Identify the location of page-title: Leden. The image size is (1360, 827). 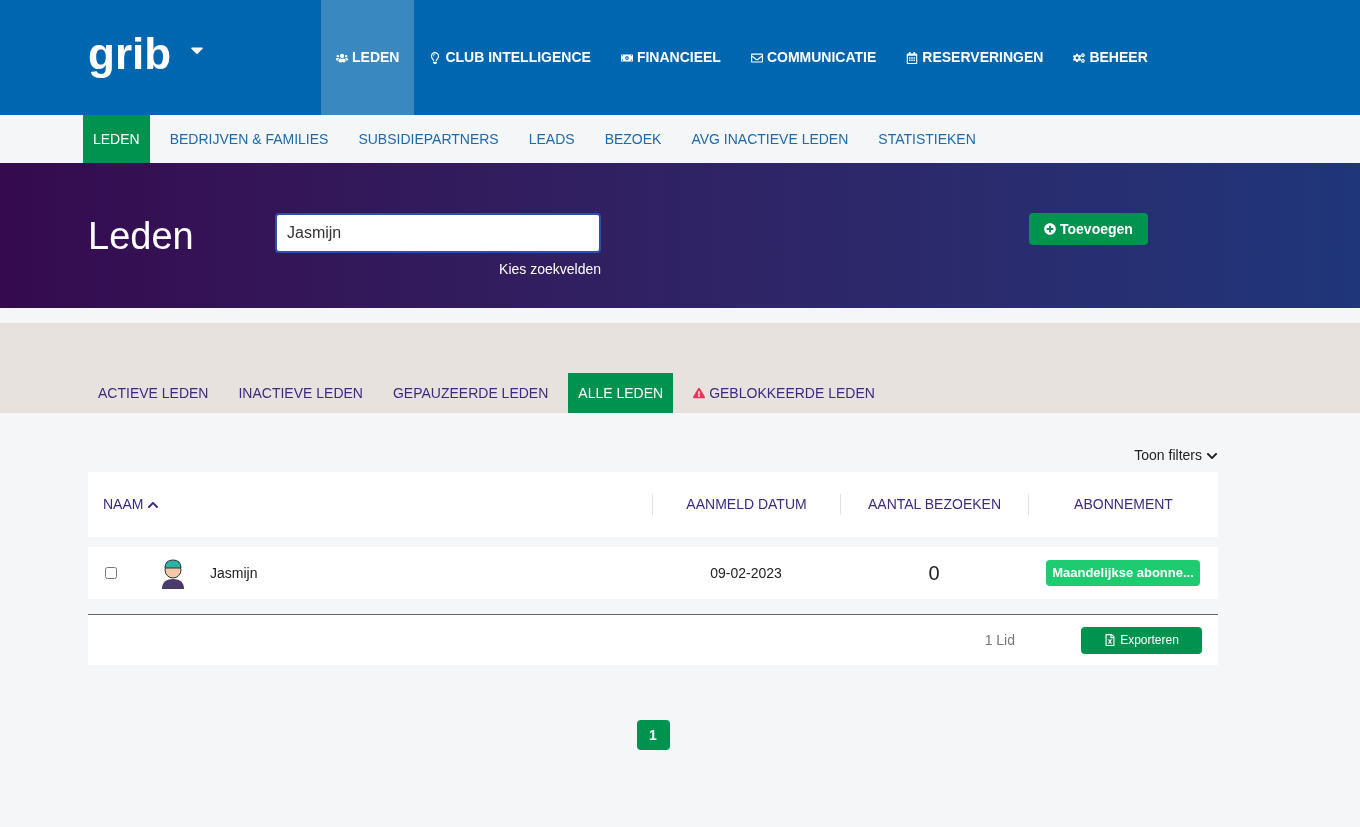
(141, 236).